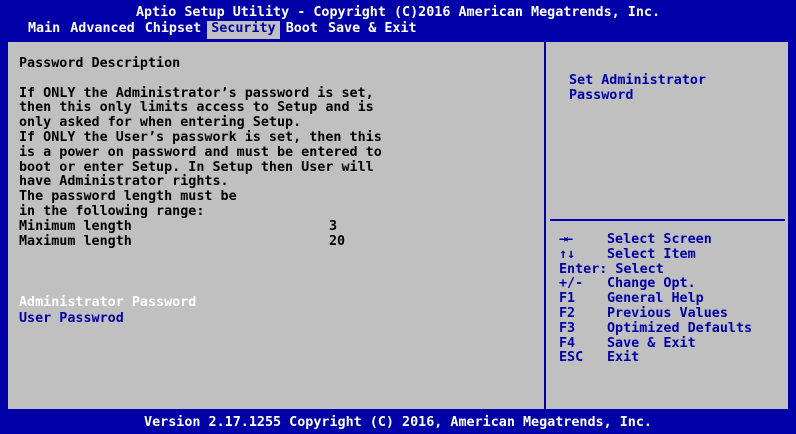  Describe the element at coordinates (333, 226) in the screenshot. I see `min-length-value: 3` at that location.